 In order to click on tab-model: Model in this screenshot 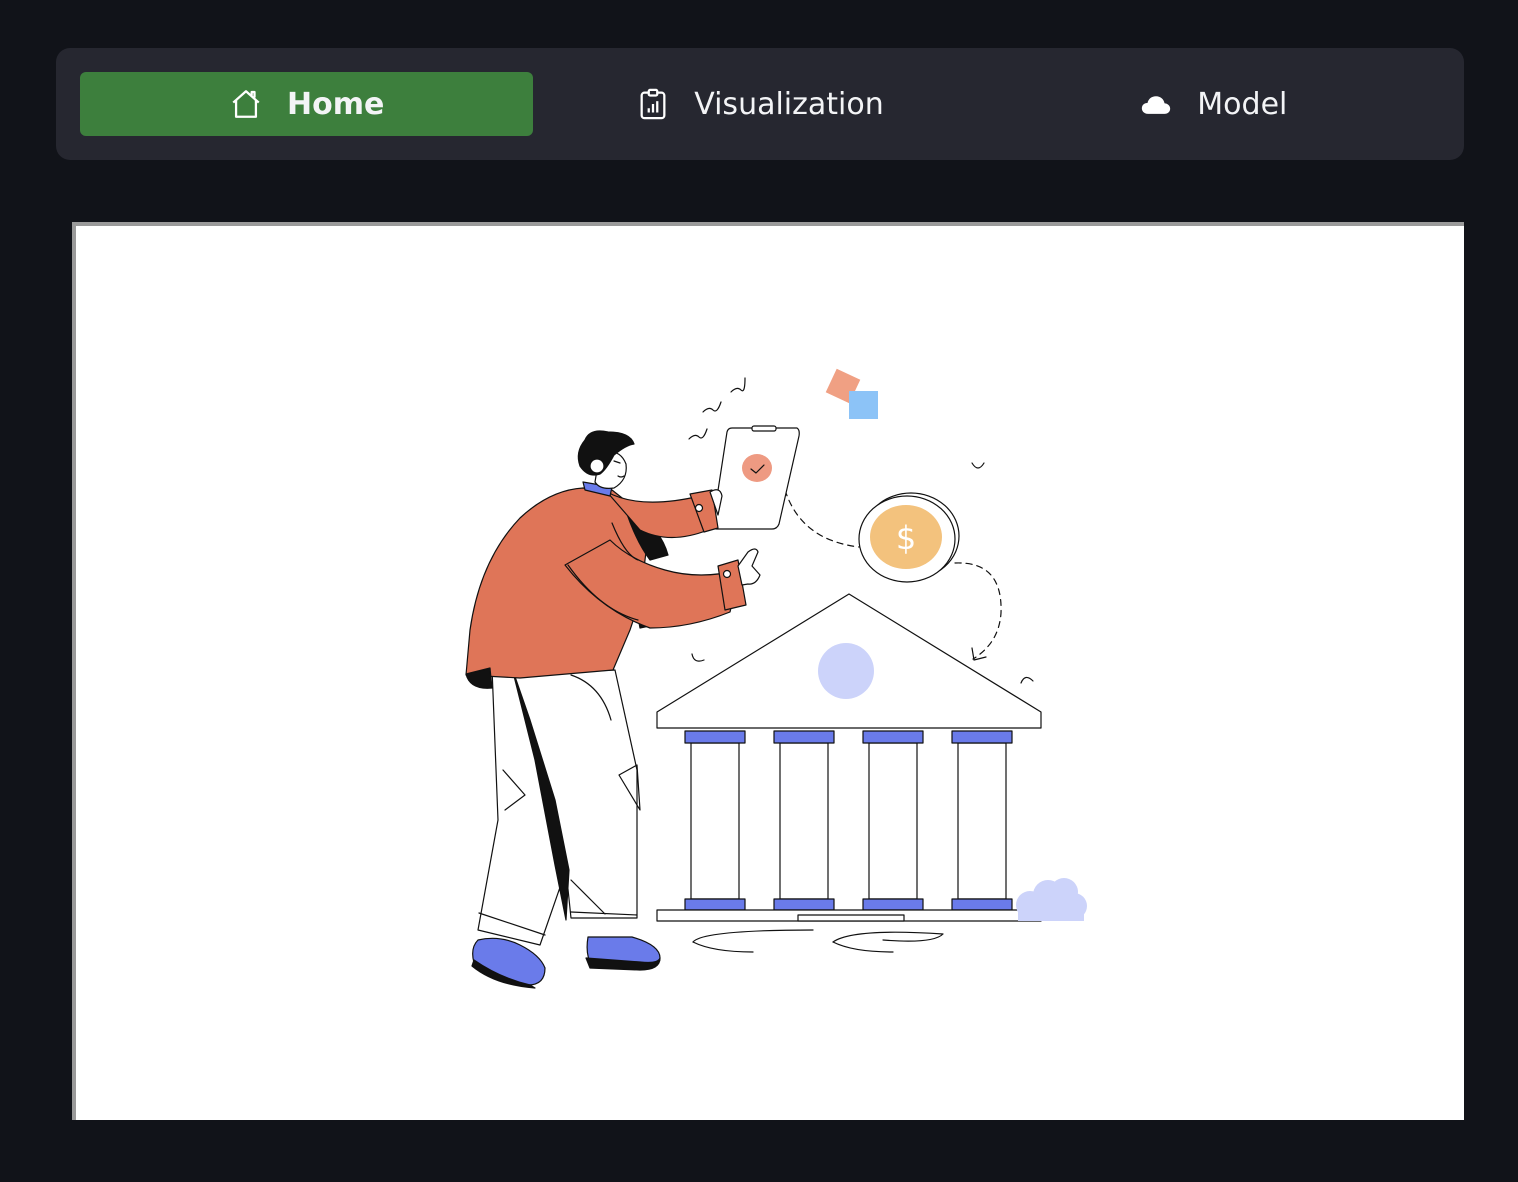, I will do `click(1213, 104)`.